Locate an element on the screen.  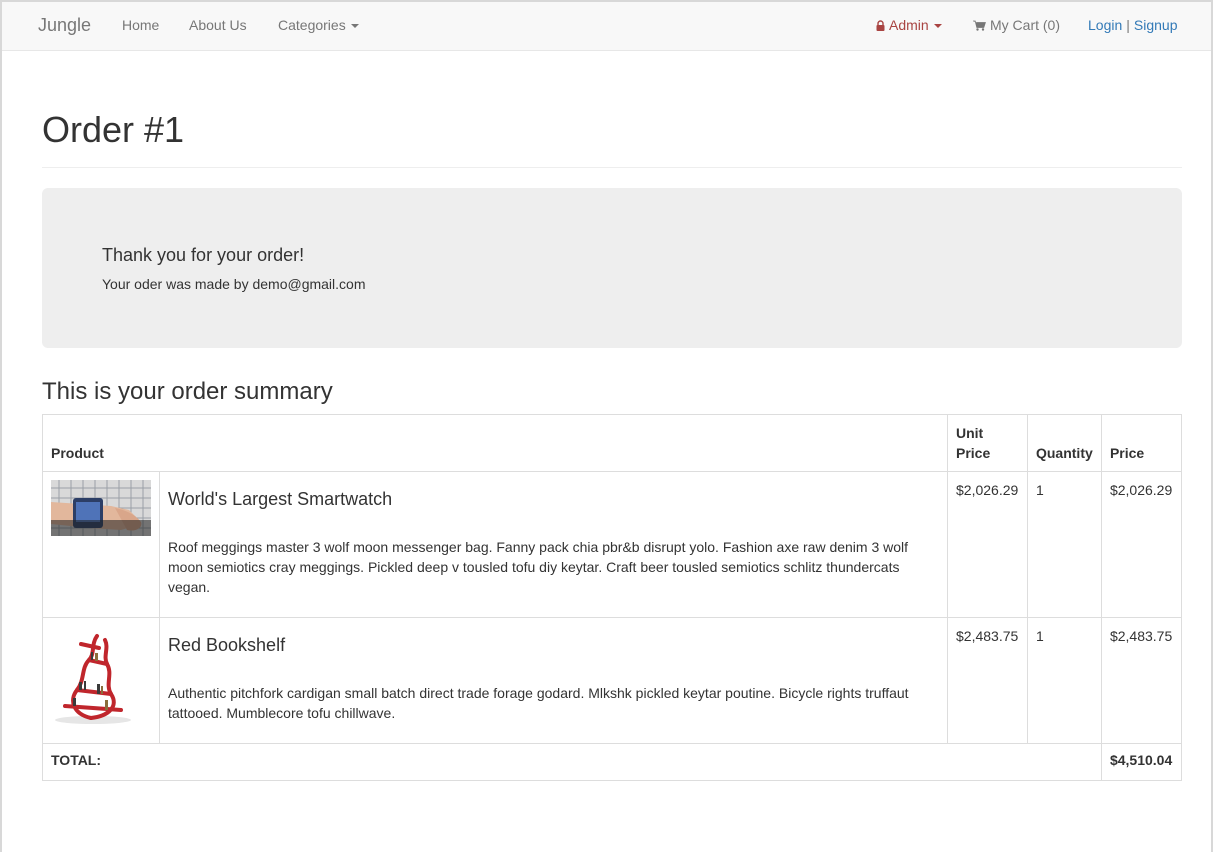
product-name: World's Largest Smartwatch is located at coordinates (280, 499).